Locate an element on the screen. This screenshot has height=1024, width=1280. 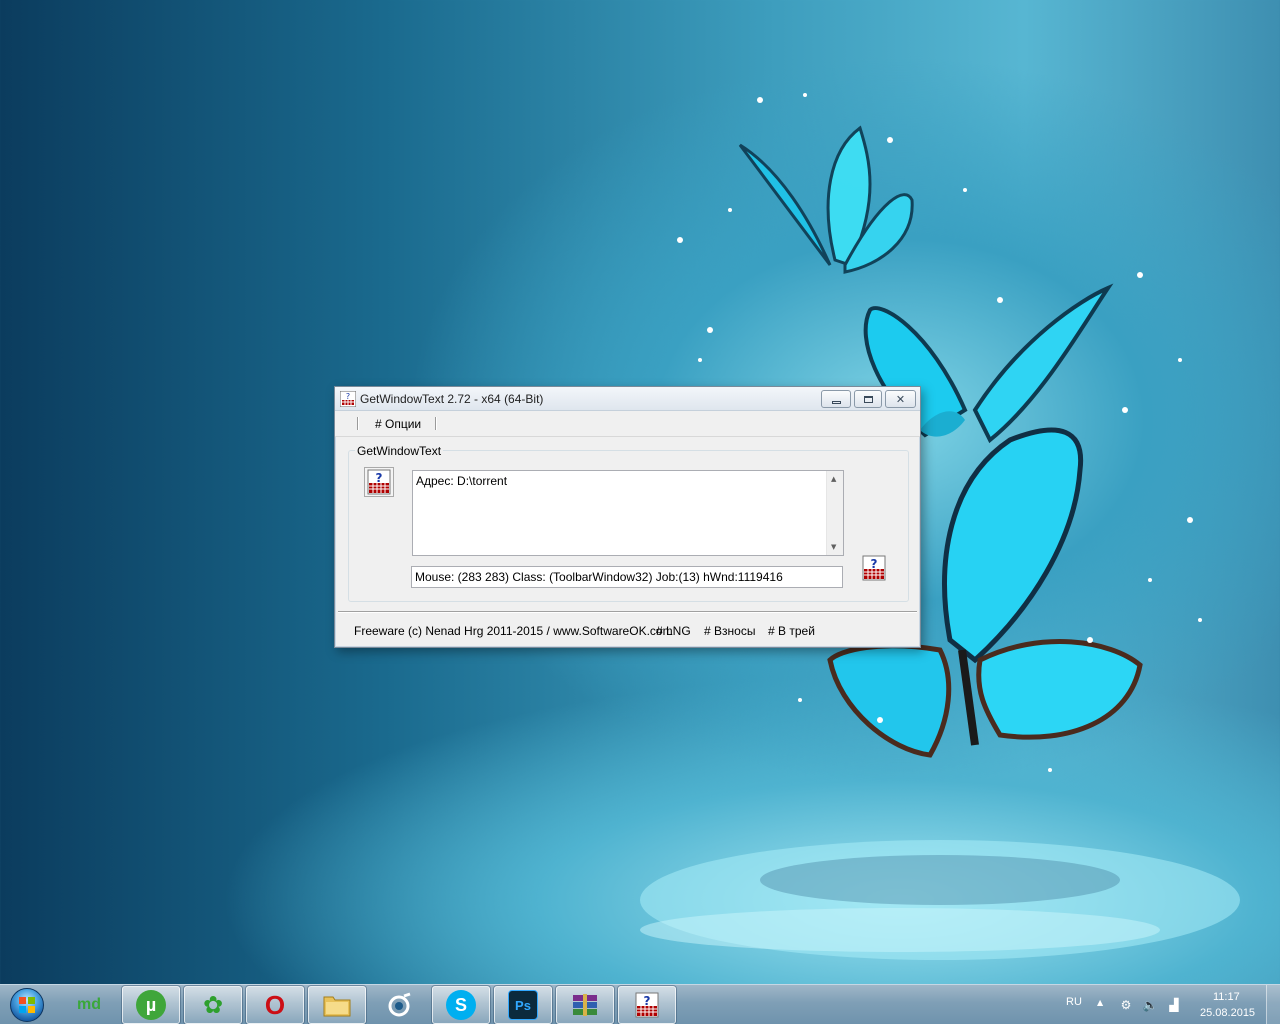
scroll-down-icon: ▼ is located at coordinates (833, 547).